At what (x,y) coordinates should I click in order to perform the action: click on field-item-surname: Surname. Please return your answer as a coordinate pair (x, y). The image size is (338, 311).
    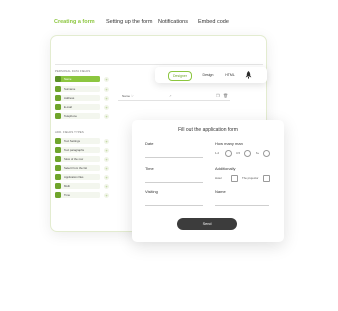
    Looking at the image, I should click on (77, 89).